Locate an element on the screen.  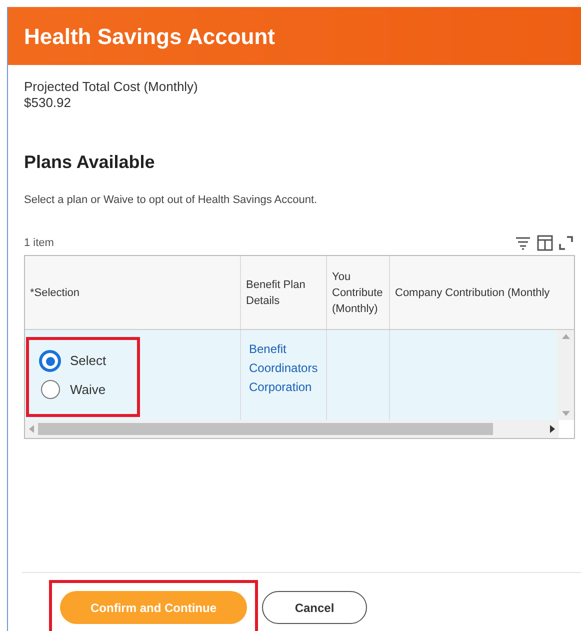
radio-option: Waive is located at coordinates (72, 390).